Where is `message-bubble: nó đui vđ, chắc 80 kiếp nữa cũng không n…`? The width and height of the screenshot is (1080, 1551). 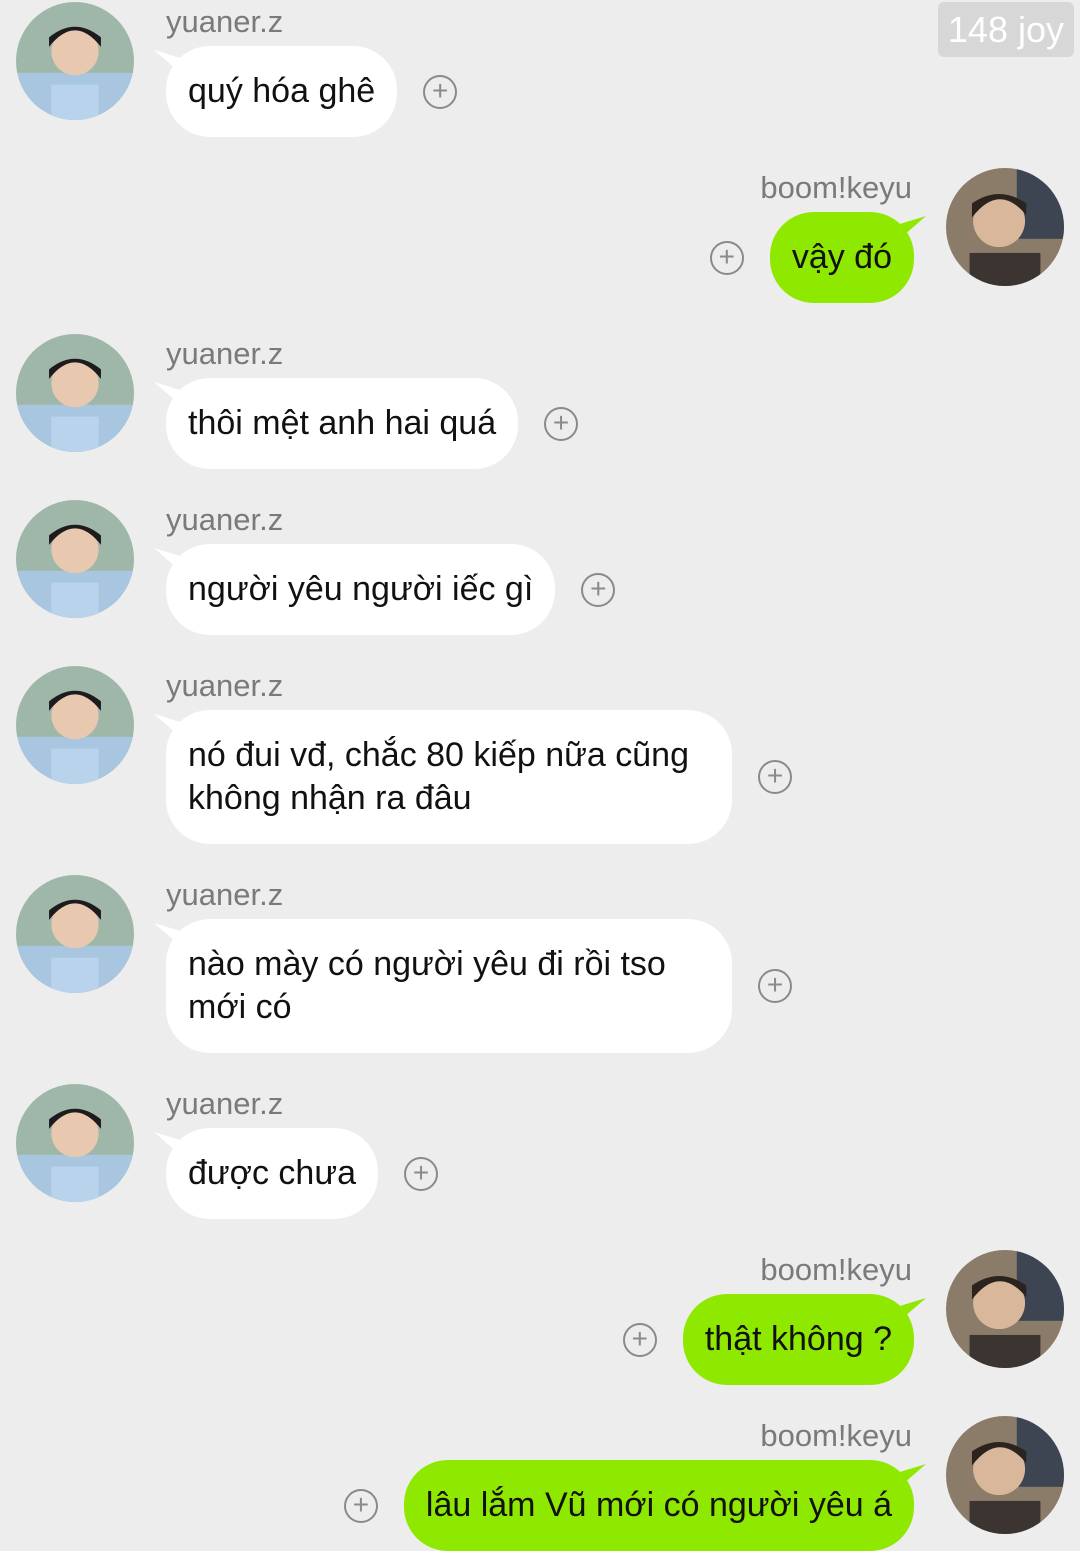
message-bubble: nó đui vđ, chắc 80 kiếp nữa cũng không n… is located at coordinates (449, 777).